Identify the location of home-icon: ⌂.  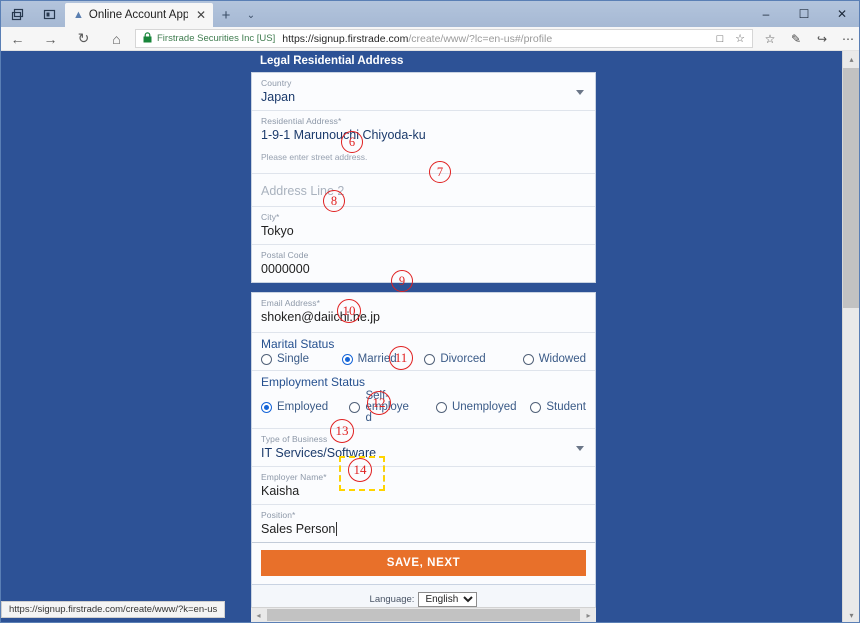
(116, 39).